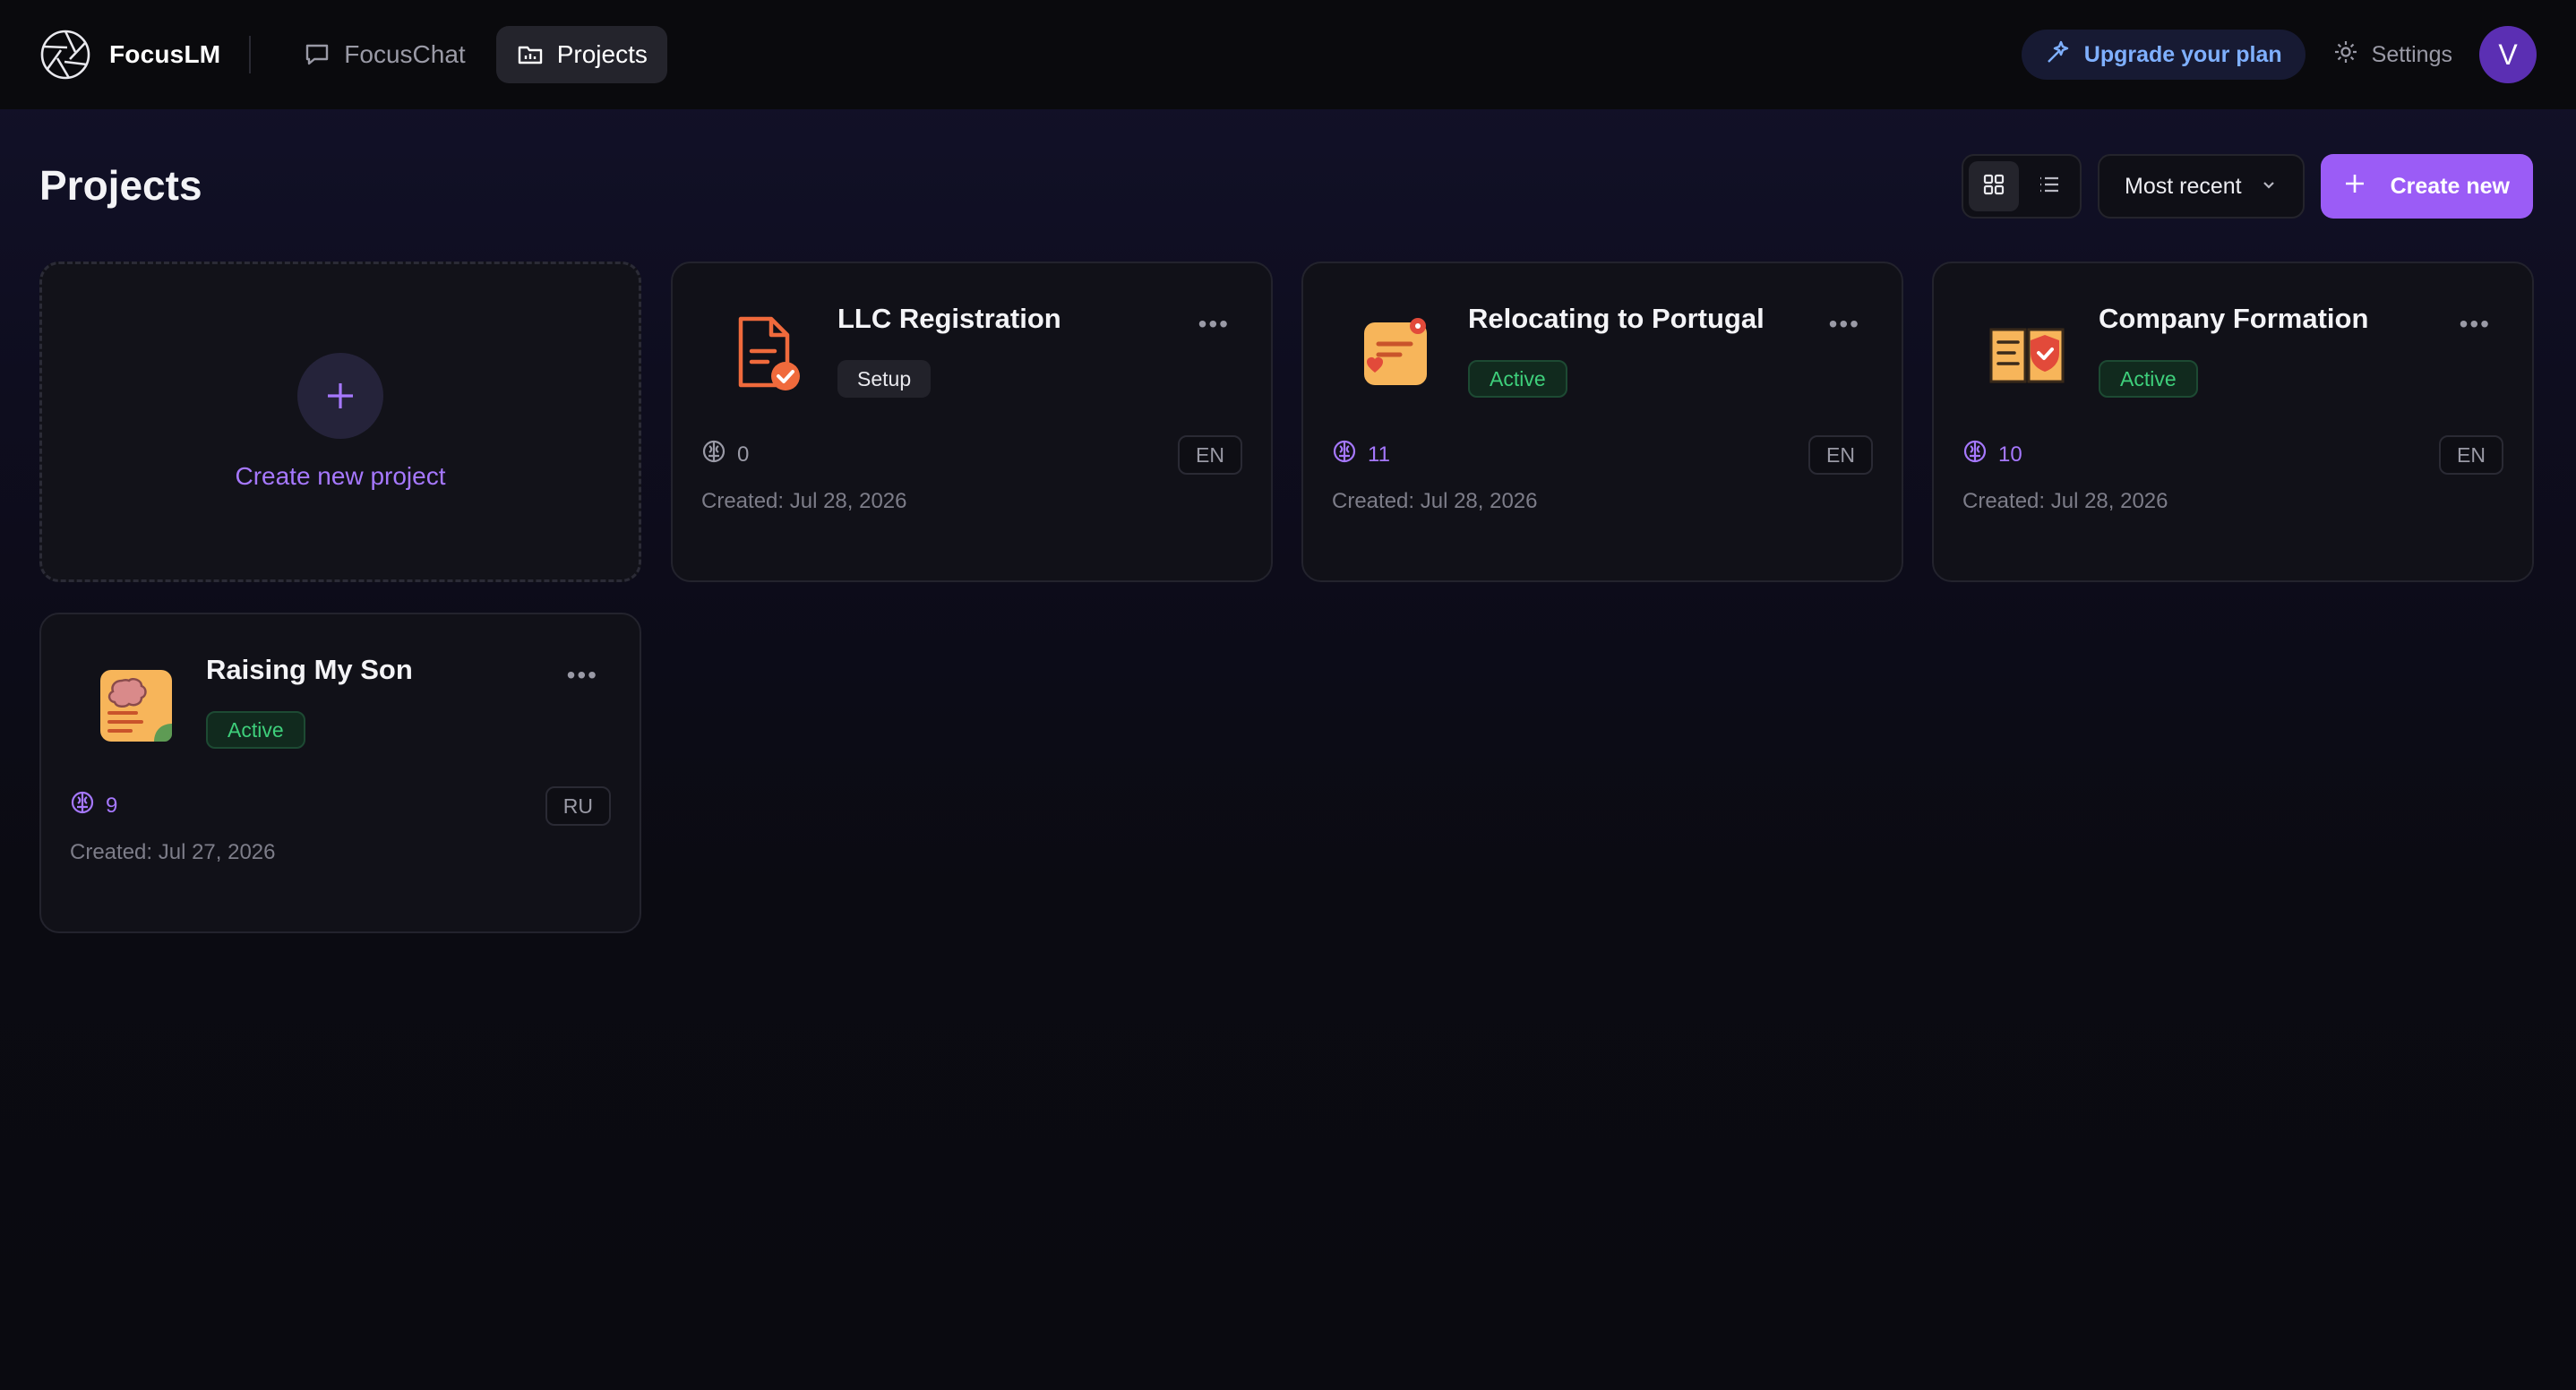 This screenshot has width=2576, height=1390. What do you see at coordinates (120, 186) in the screenshot?
I see `page-title: Projects` at bounding box center [120, 186].